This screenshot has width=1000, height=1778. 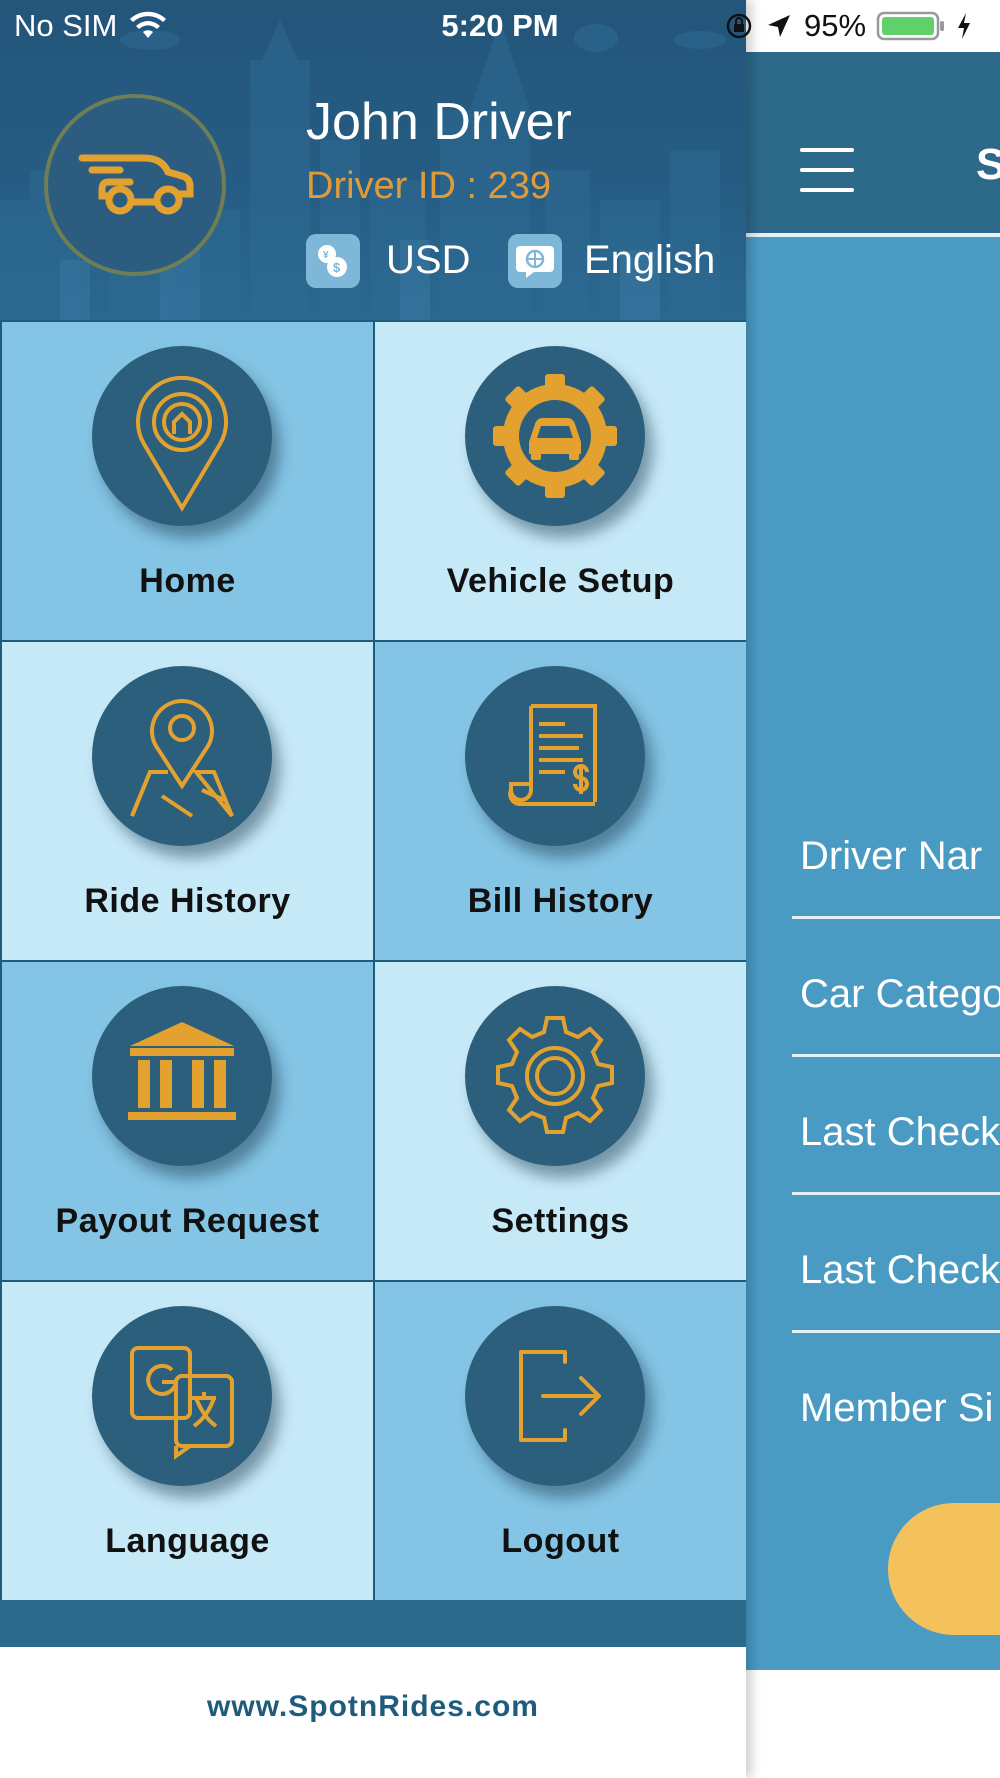 I want to click on field-last-check-2: Last Check, so click(x=885, y=1317).